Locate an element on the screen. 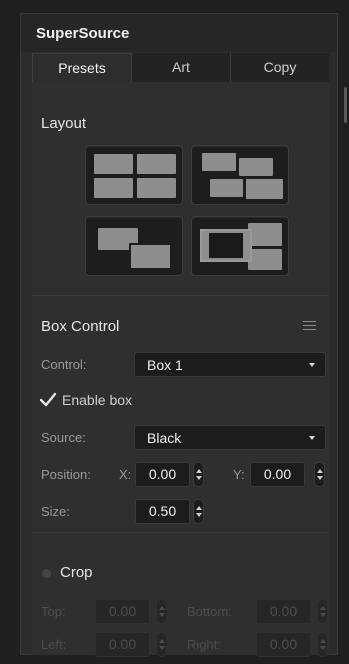 This screenshot has height=664, width=349. preset-four-box-grid is located at coordinates (134, 175).